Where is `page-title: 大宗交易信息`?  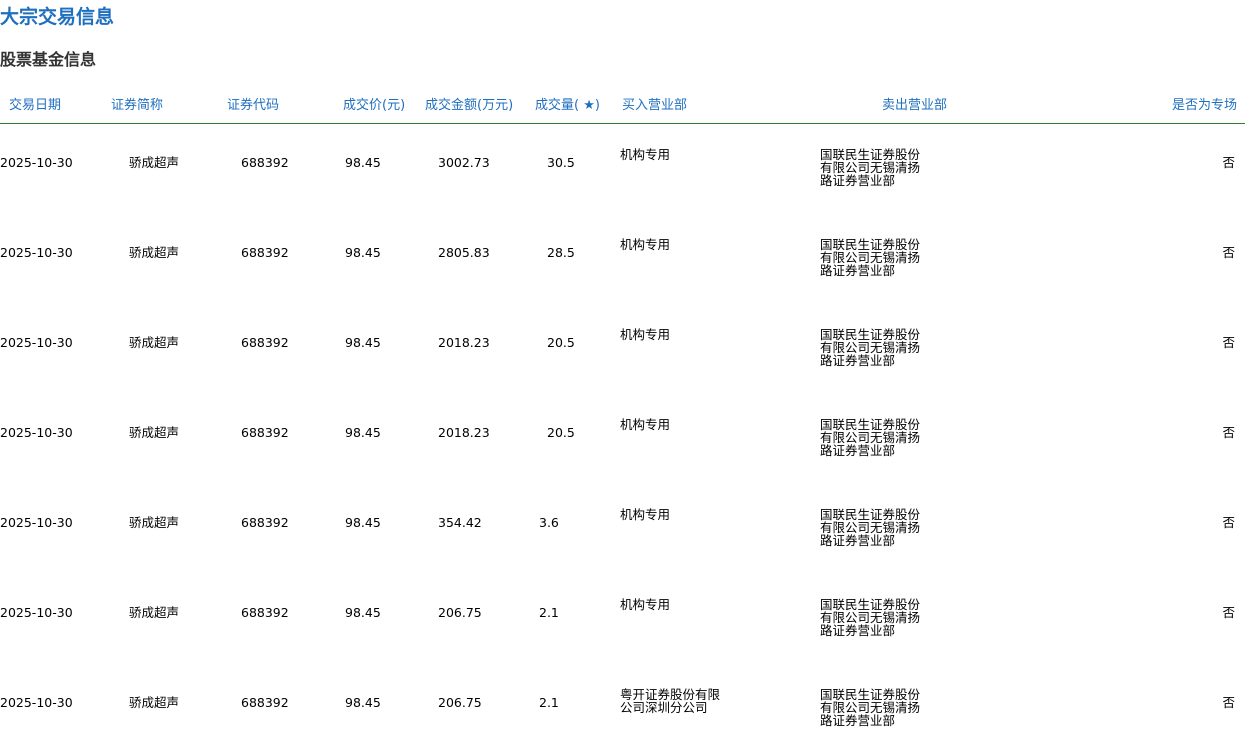 page-title: 大宗交易信息 is located at coordinates (57, 17).